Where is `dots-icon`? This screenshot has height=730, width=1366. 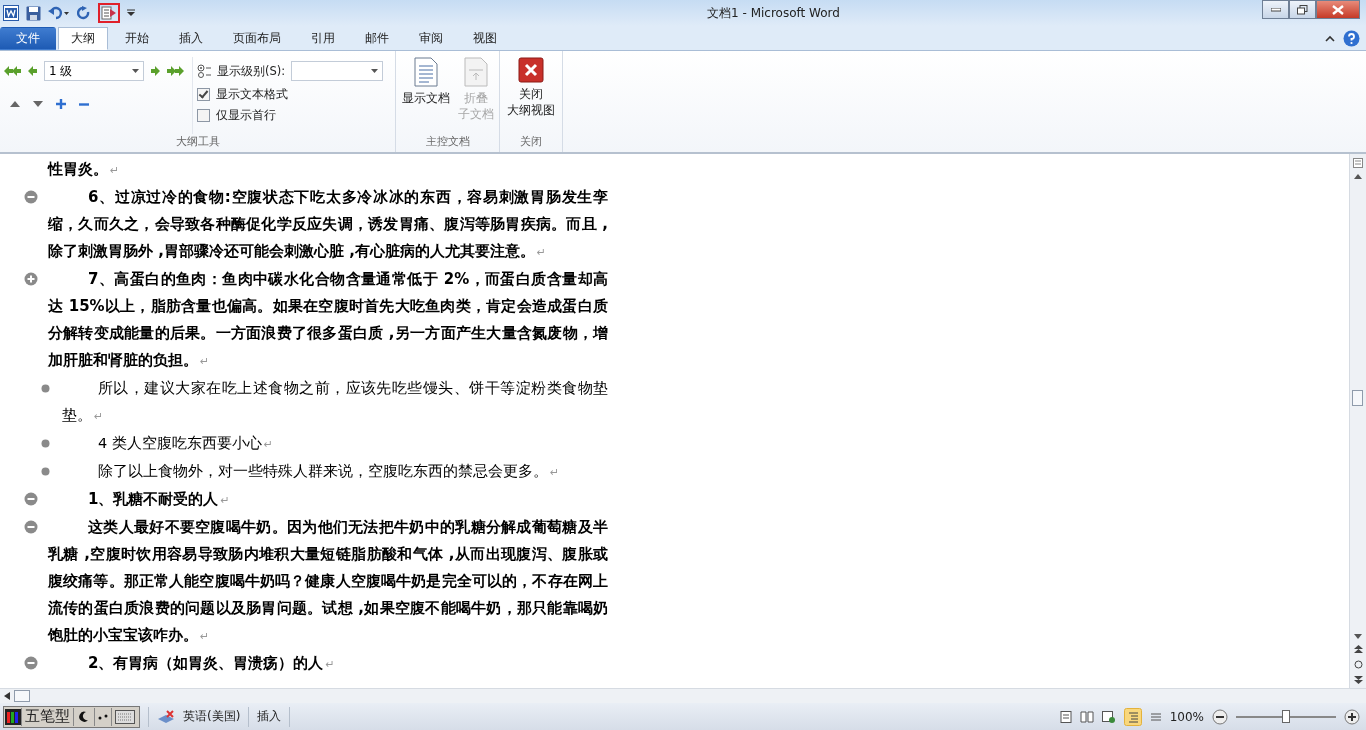
dots-icon is located at coordinates (103, 716).